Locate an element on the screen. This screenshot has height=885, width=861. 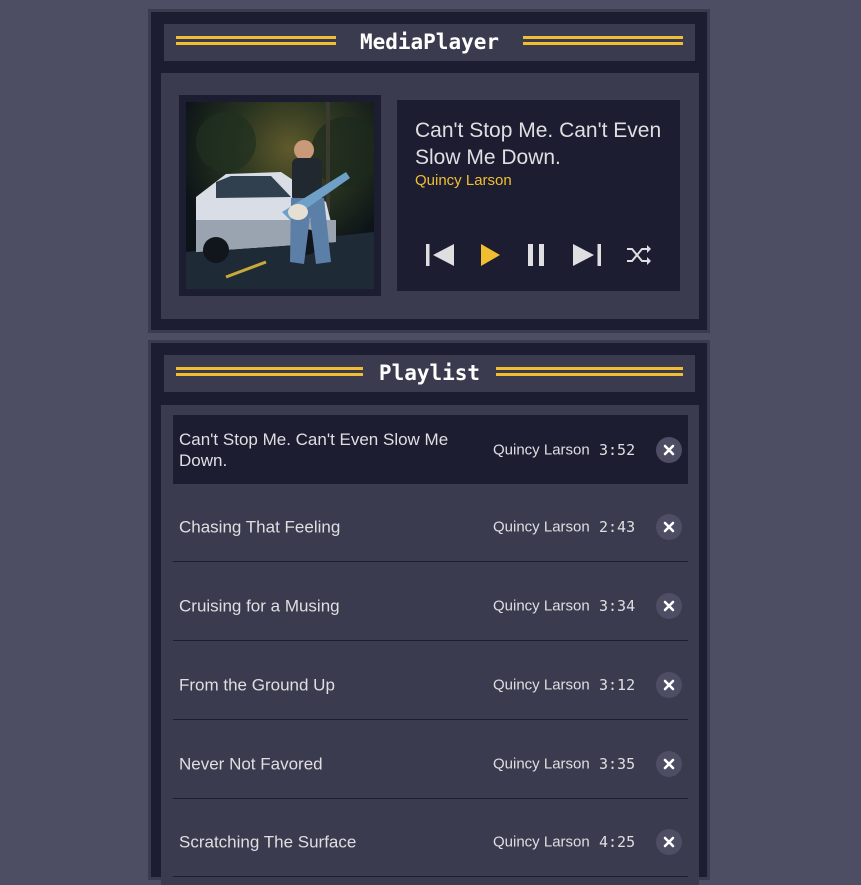
play-icon is located at coordinates (490, 255).